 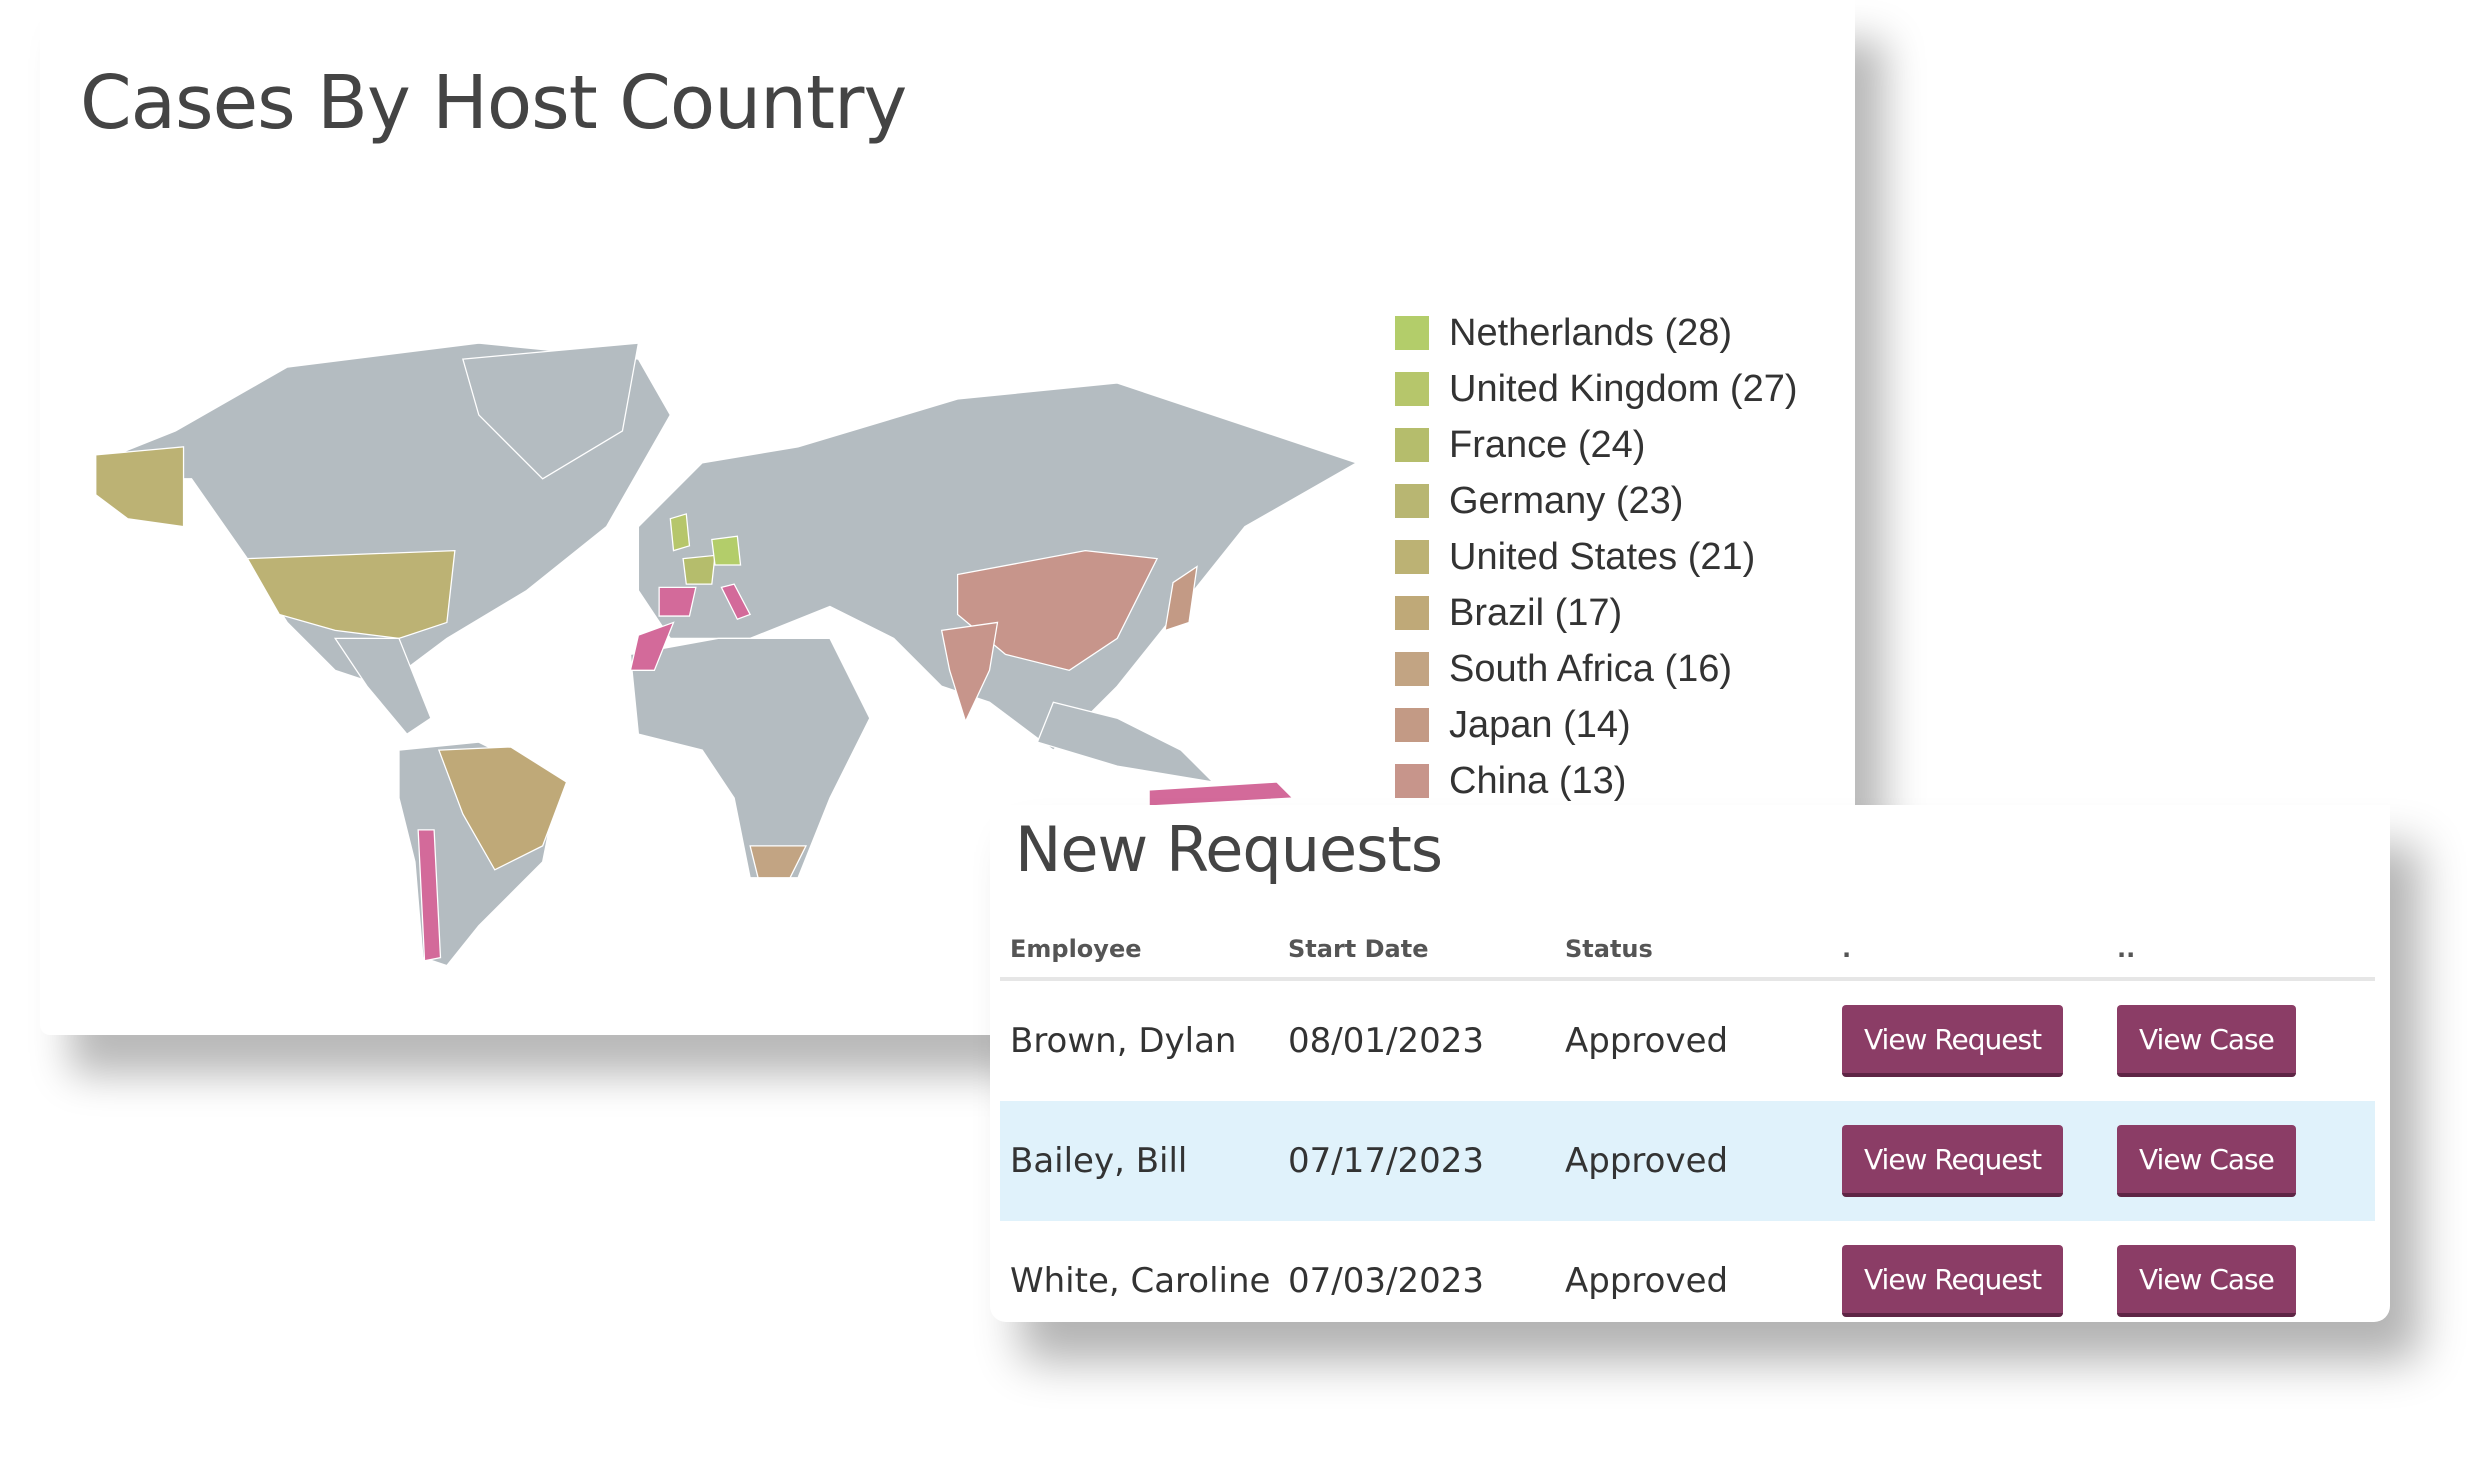 What do you see at coordinates (1591, 332) in the screenshot?
I see `legend-label: Netherlands (28)` at bounding box center [1591, 332].